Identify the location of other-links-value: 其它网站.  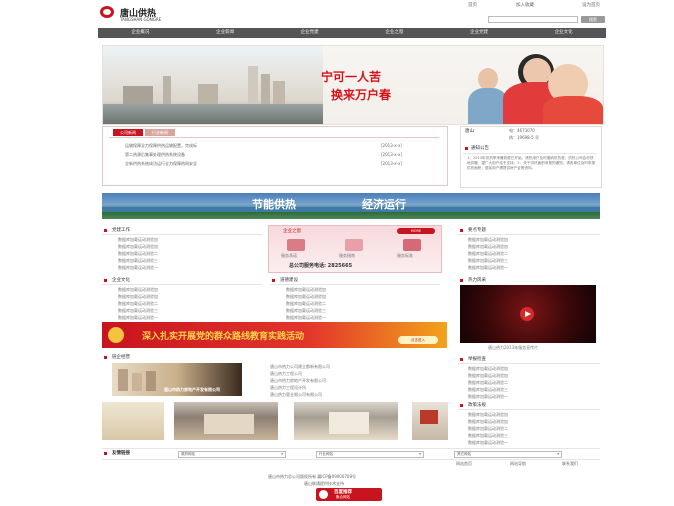
(464, 454).